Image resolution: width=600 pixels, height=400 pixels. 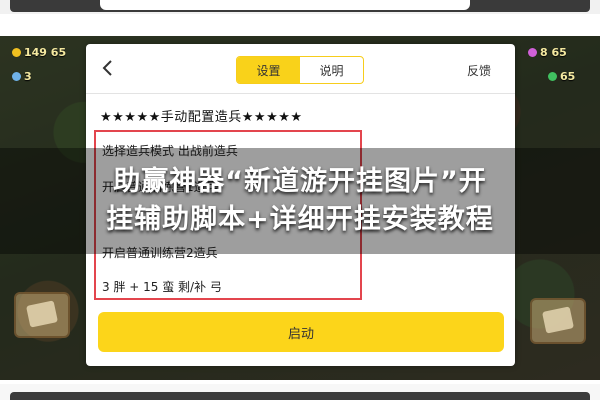 I want to click on feedback-link: 反馈, so click(x=479, y=70).